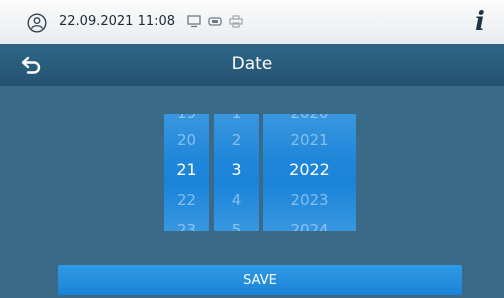  I want to click on day-selected-value: 21, so click(186, 170).